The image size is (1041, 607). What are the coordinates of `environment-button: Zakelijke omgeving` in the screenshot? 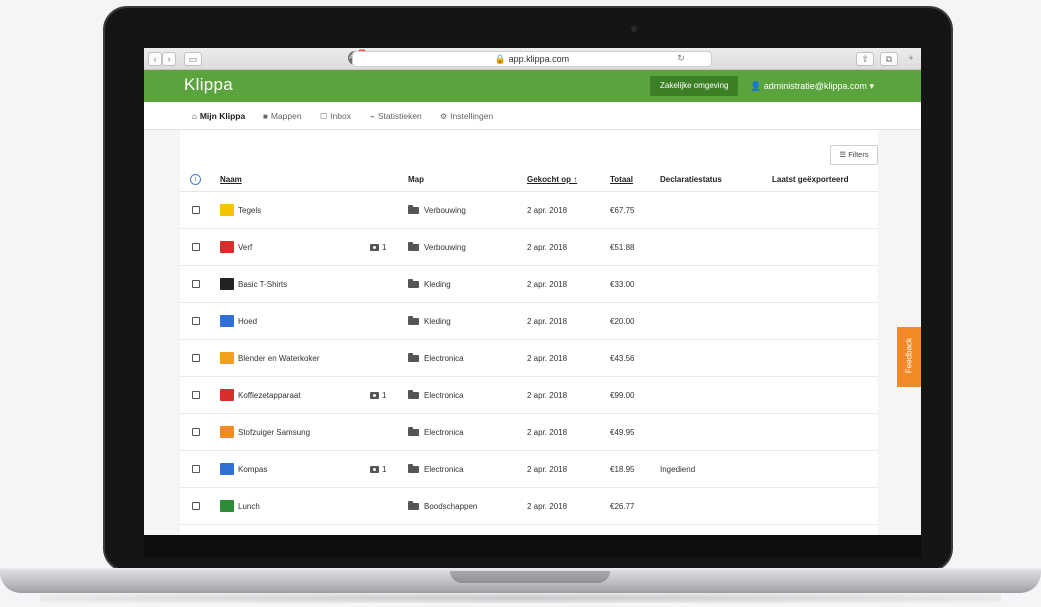 It's located at (694, 86).